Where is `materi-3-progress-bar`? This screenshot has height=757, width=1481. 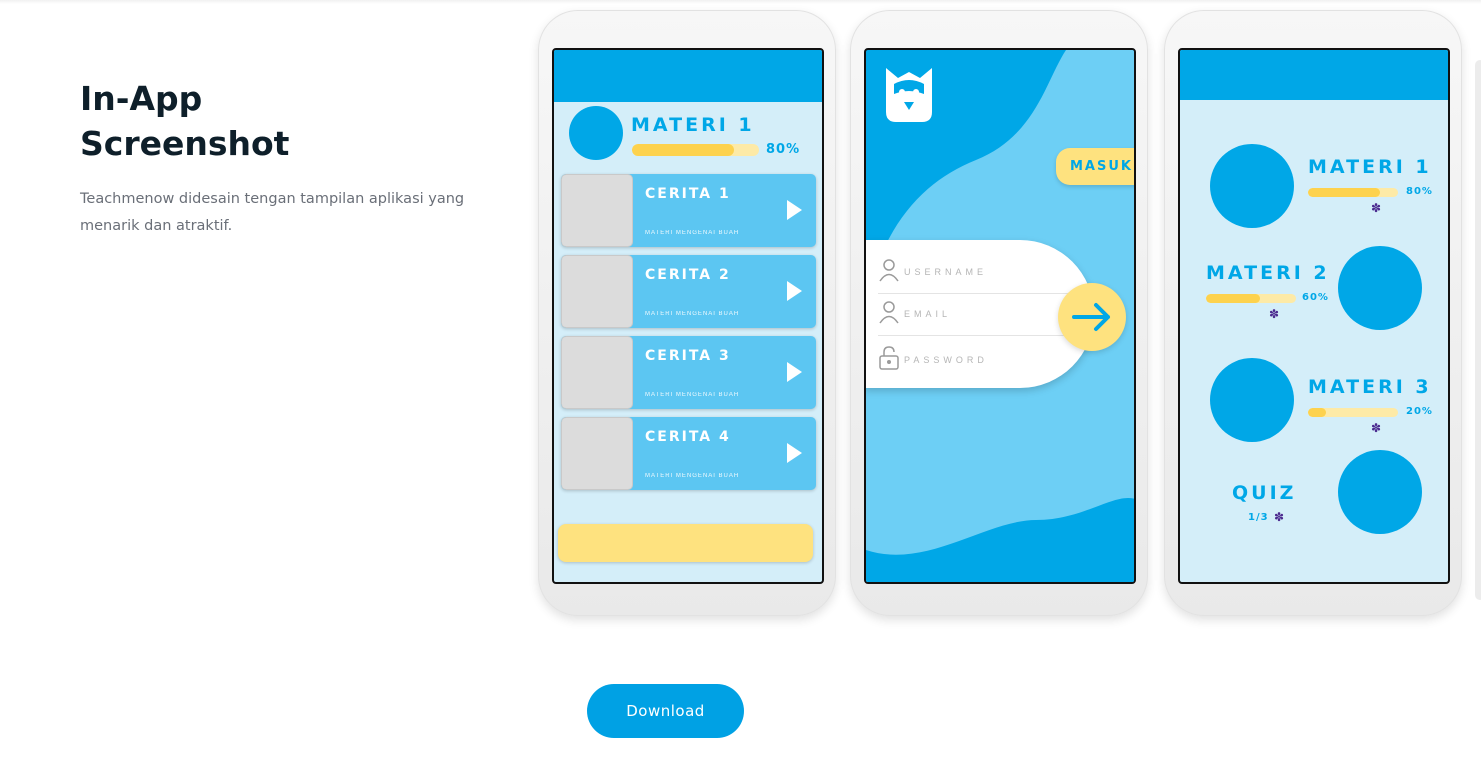 materi-3-progress-bar is located at coordinates (1353, 412).